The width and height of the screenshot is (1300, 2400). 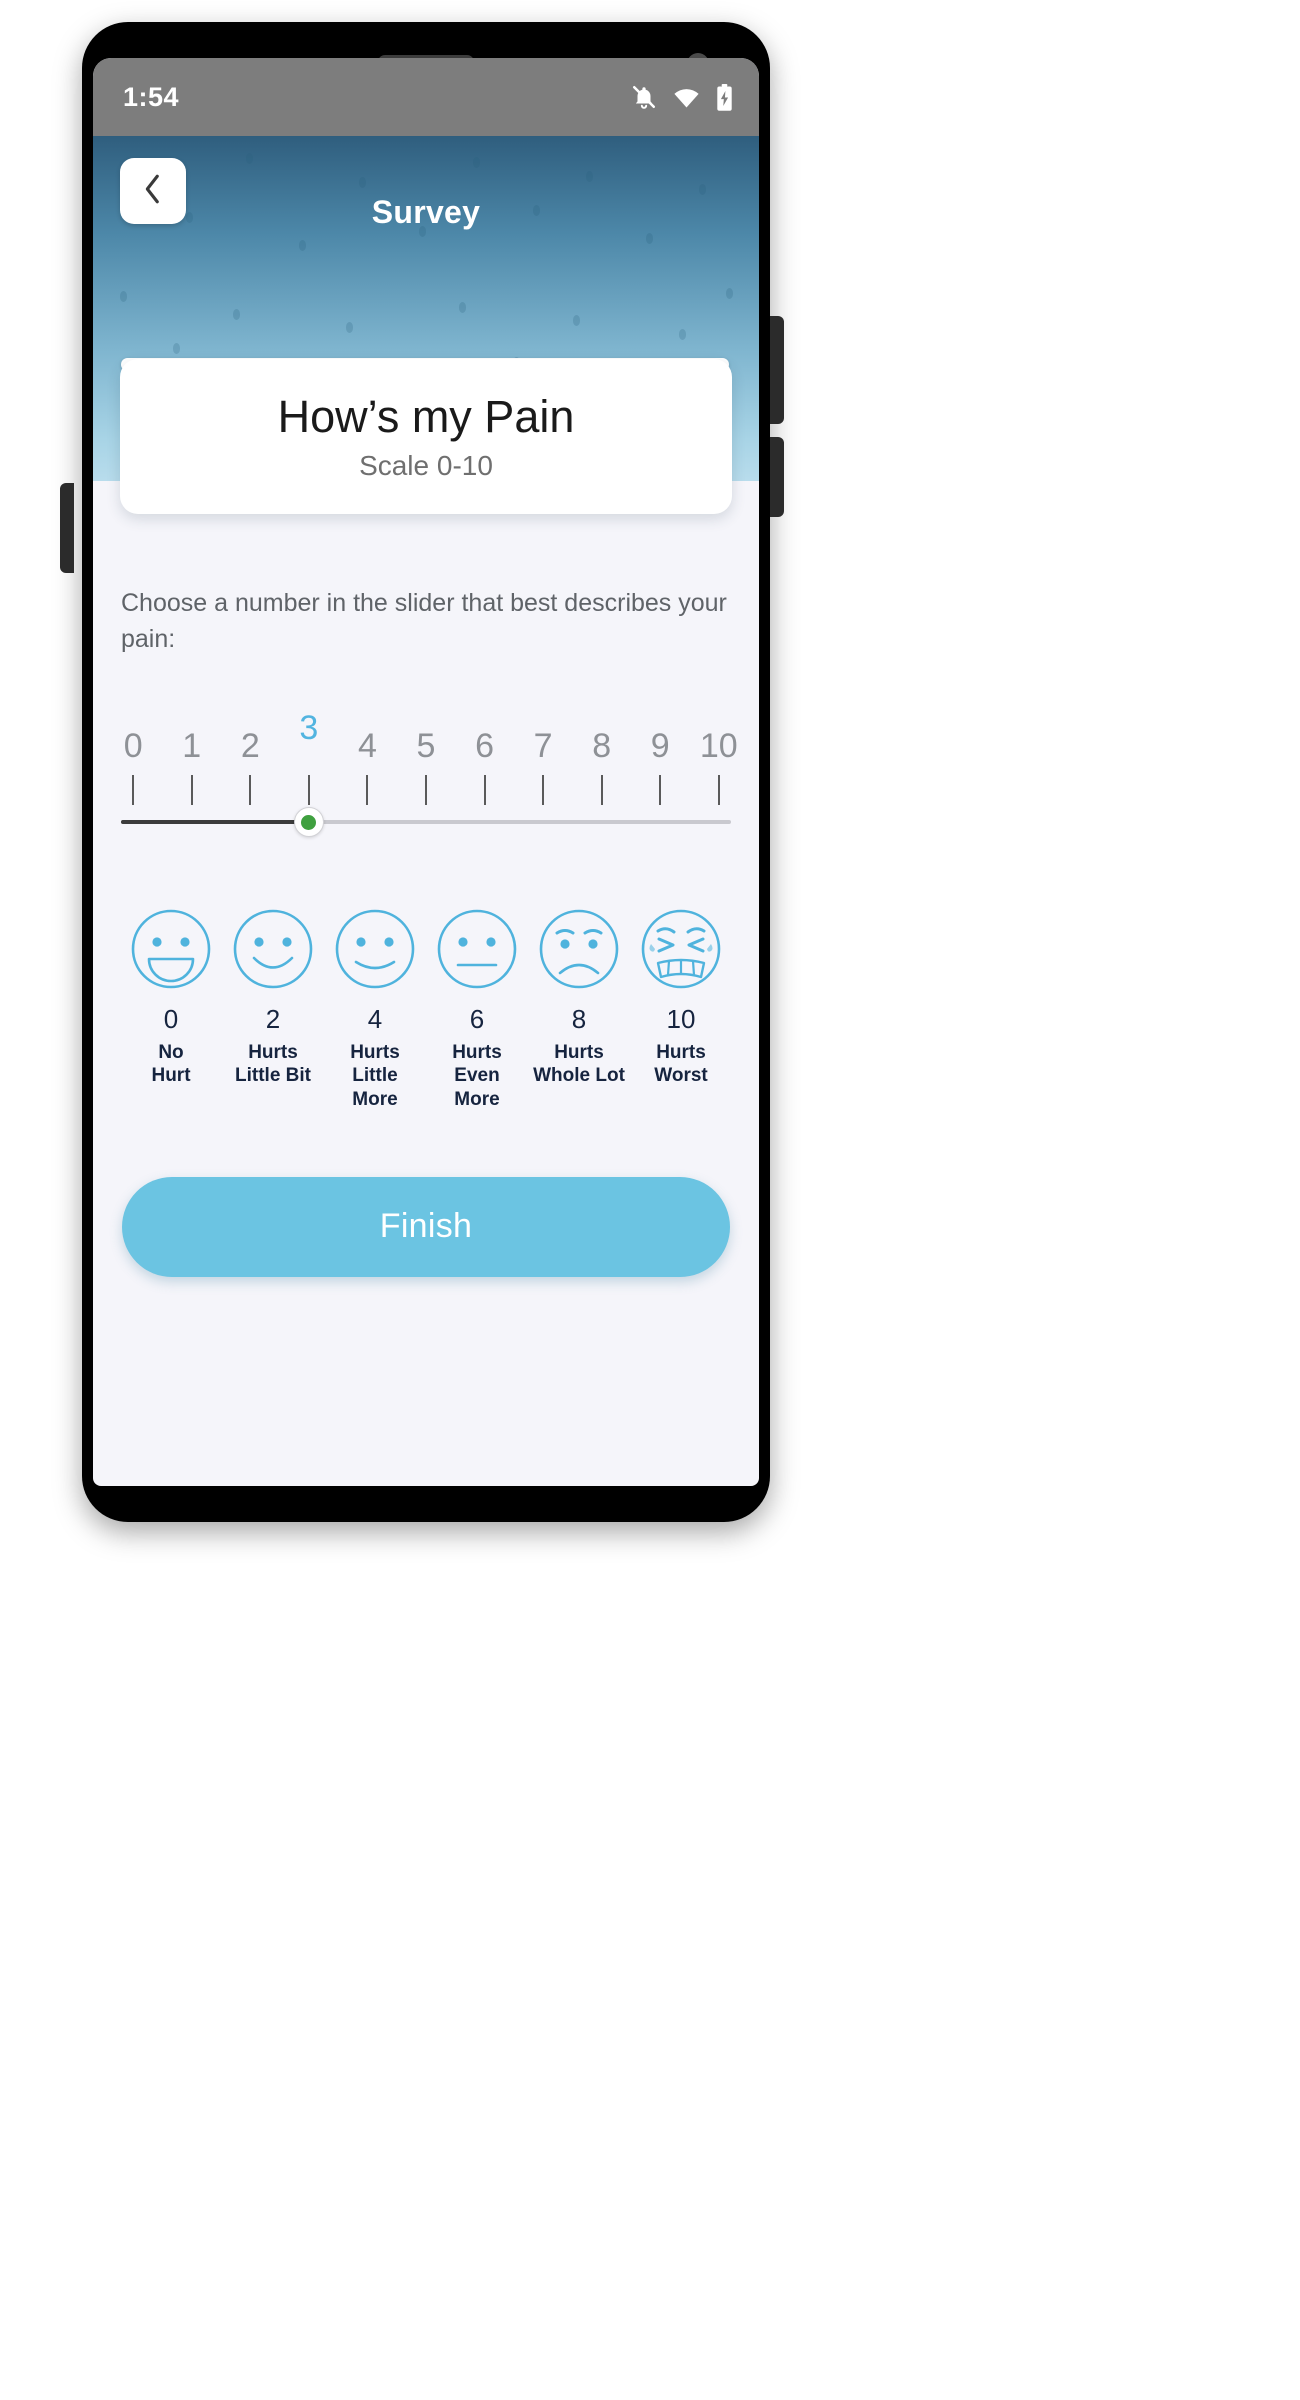 I want to click on face-option-4: 4 Hurts Little More, so click(x=375, y=1009).